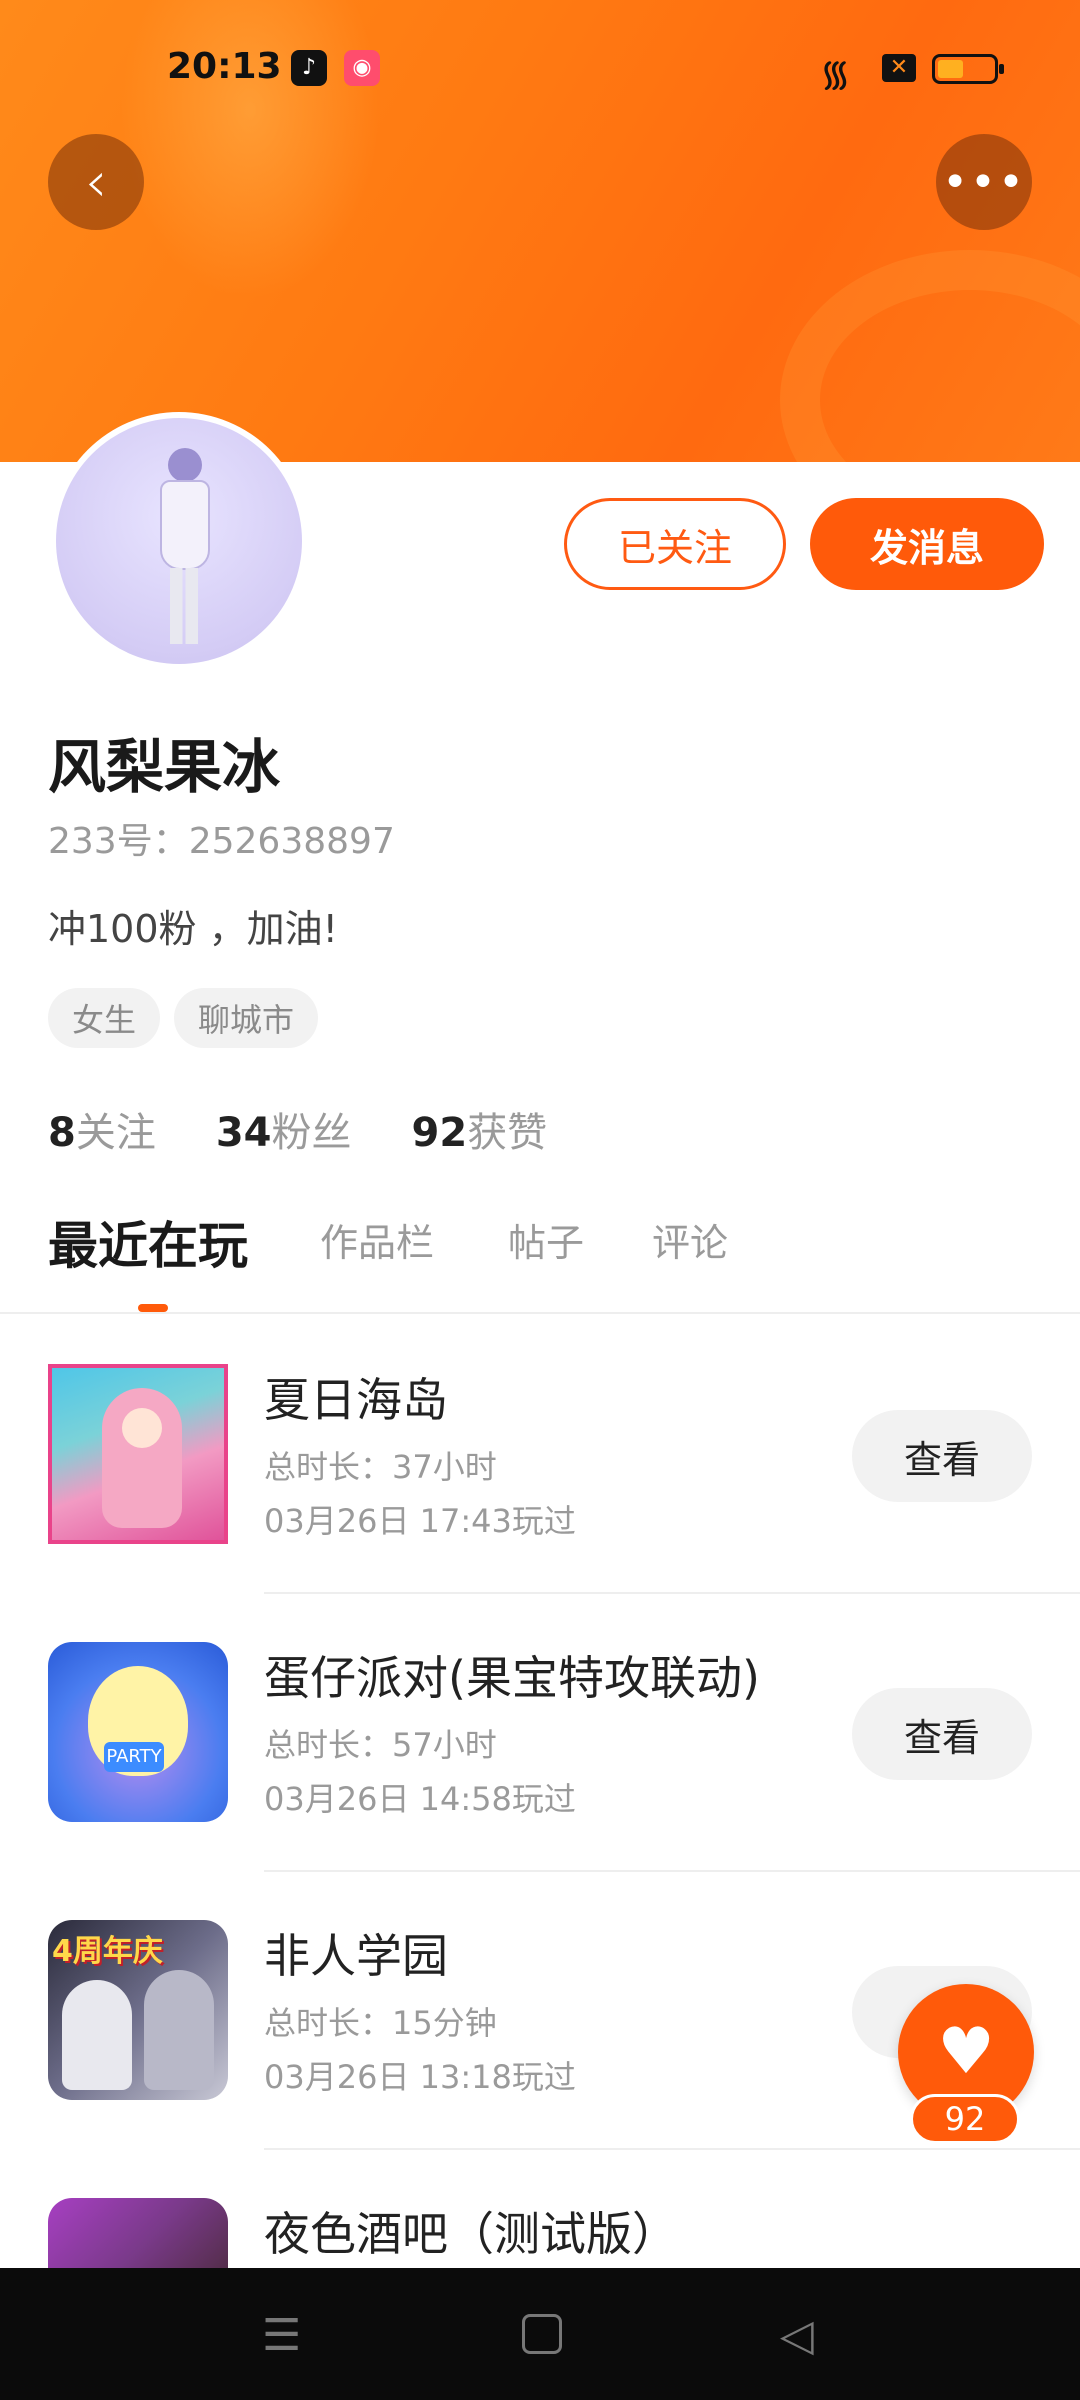 The width and height of the screenshot is (1080, 2400). Describe the element at coordinates (107, 1951) in the screenshot. I see `game-icon-label: 4周年庆` at that location.